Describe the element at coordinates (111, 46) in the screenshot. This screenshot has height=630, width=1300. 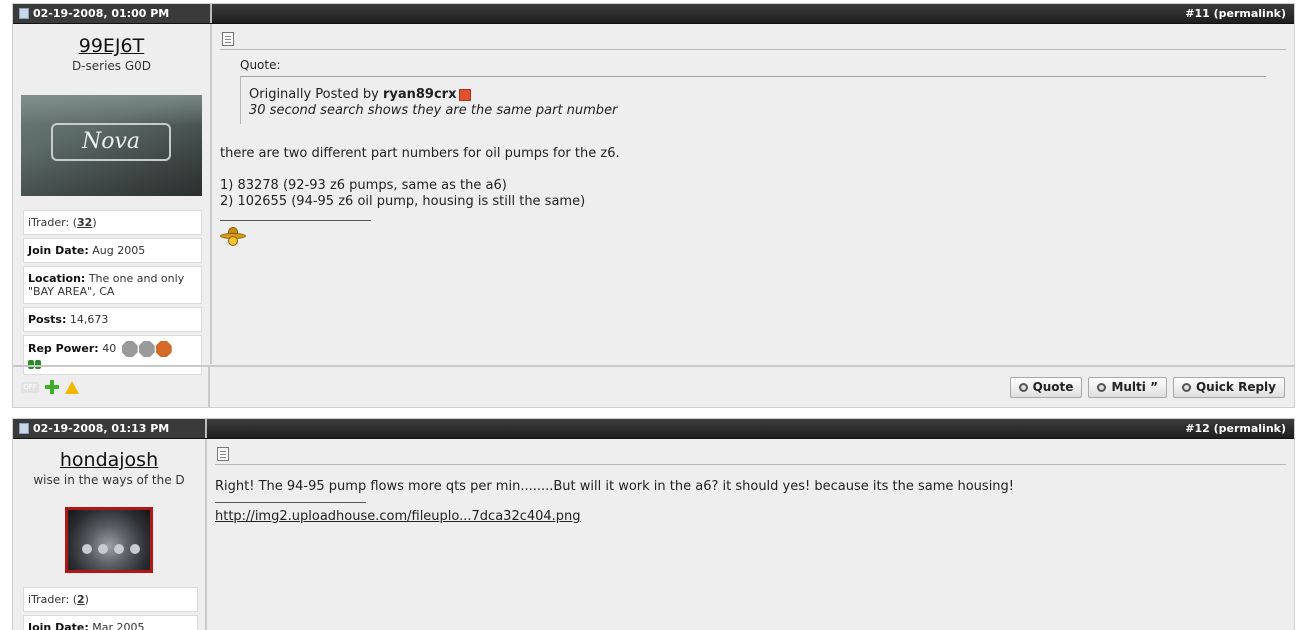
I see `username-link: 99EJ6T` at that location.